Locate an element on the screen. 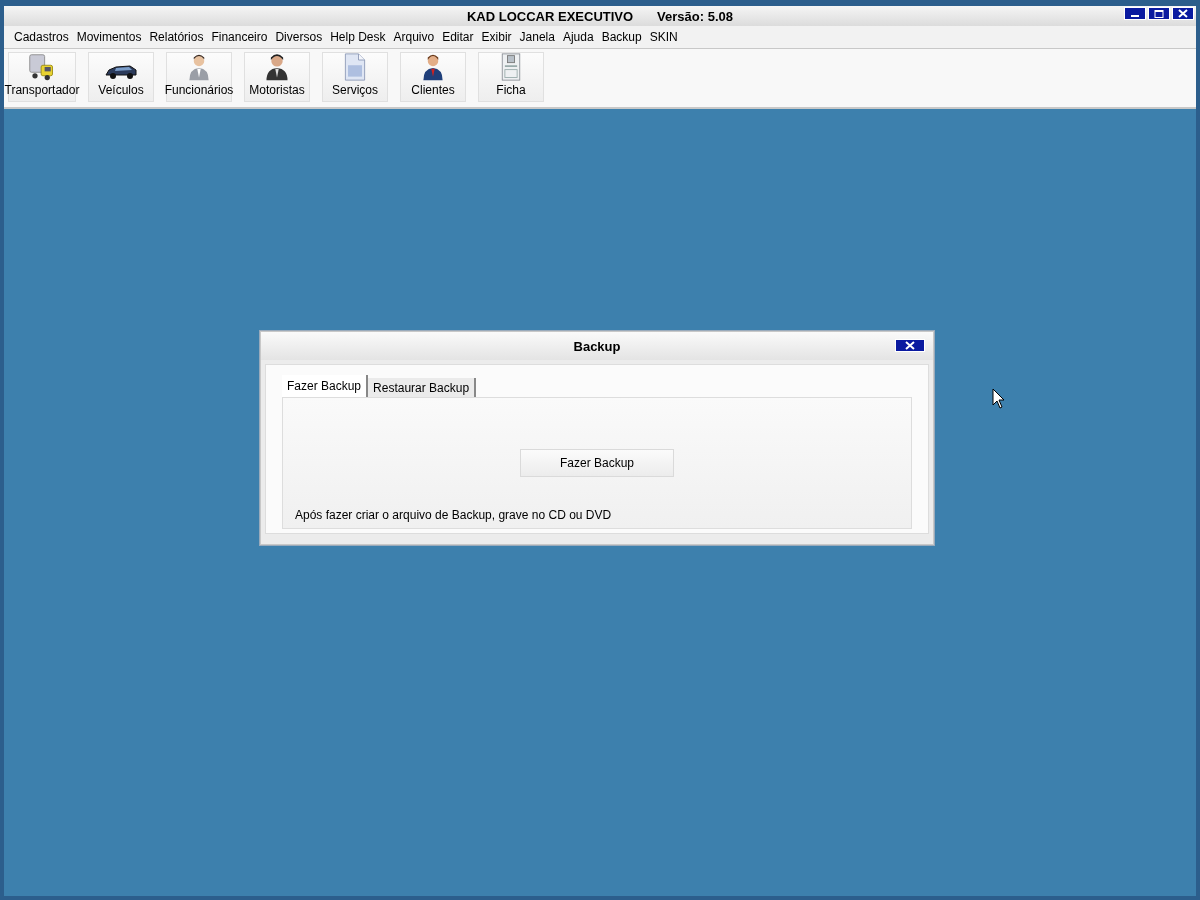 The width and height of the screenshot is (1200, 900). dialog-title: Backup is located at coordinates (597, 346).